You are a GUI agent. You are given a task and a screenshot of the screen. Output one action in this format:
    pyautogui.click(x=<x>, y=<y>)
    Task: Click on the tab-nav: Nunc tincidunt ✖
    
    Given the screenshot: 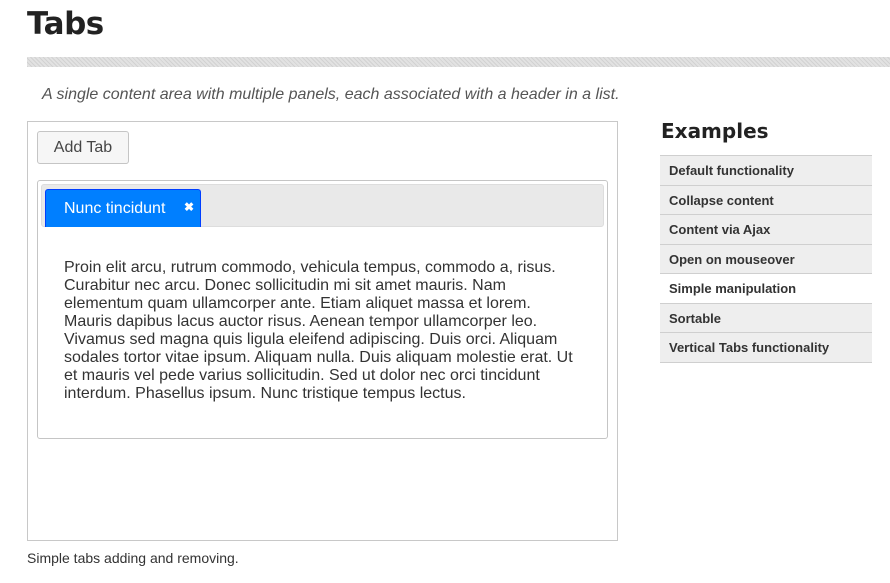 What is the action you would take?
    pyautogui.click(x=322, y=205)
    